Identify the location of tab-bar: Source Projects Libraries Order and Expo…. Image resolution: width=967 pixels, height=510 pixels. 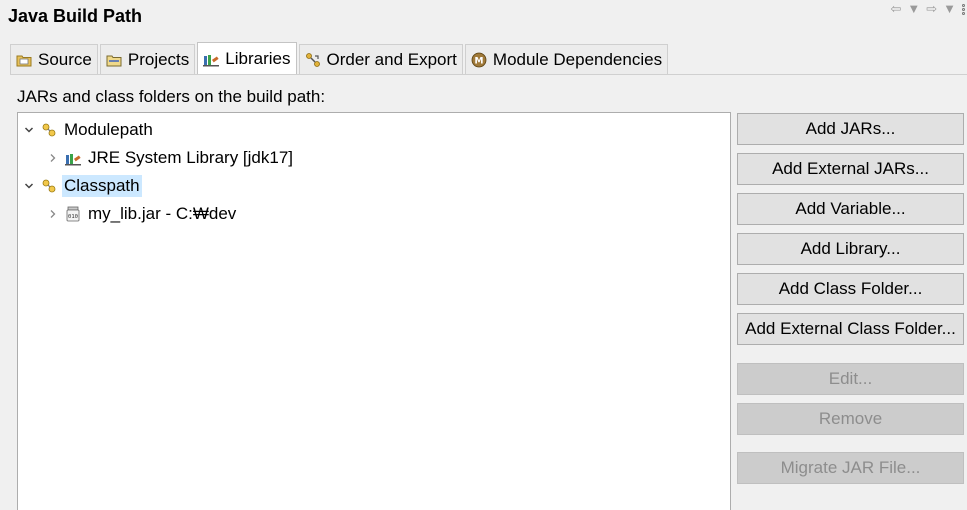
(340, 58).